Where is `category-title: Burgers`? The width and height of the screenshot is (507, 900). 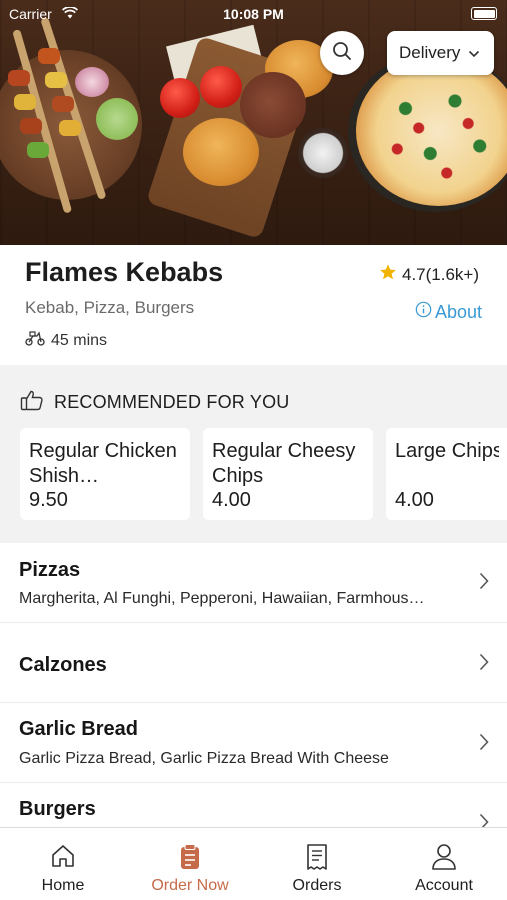 category-title: Burgers is located at coordinates (57, 809).